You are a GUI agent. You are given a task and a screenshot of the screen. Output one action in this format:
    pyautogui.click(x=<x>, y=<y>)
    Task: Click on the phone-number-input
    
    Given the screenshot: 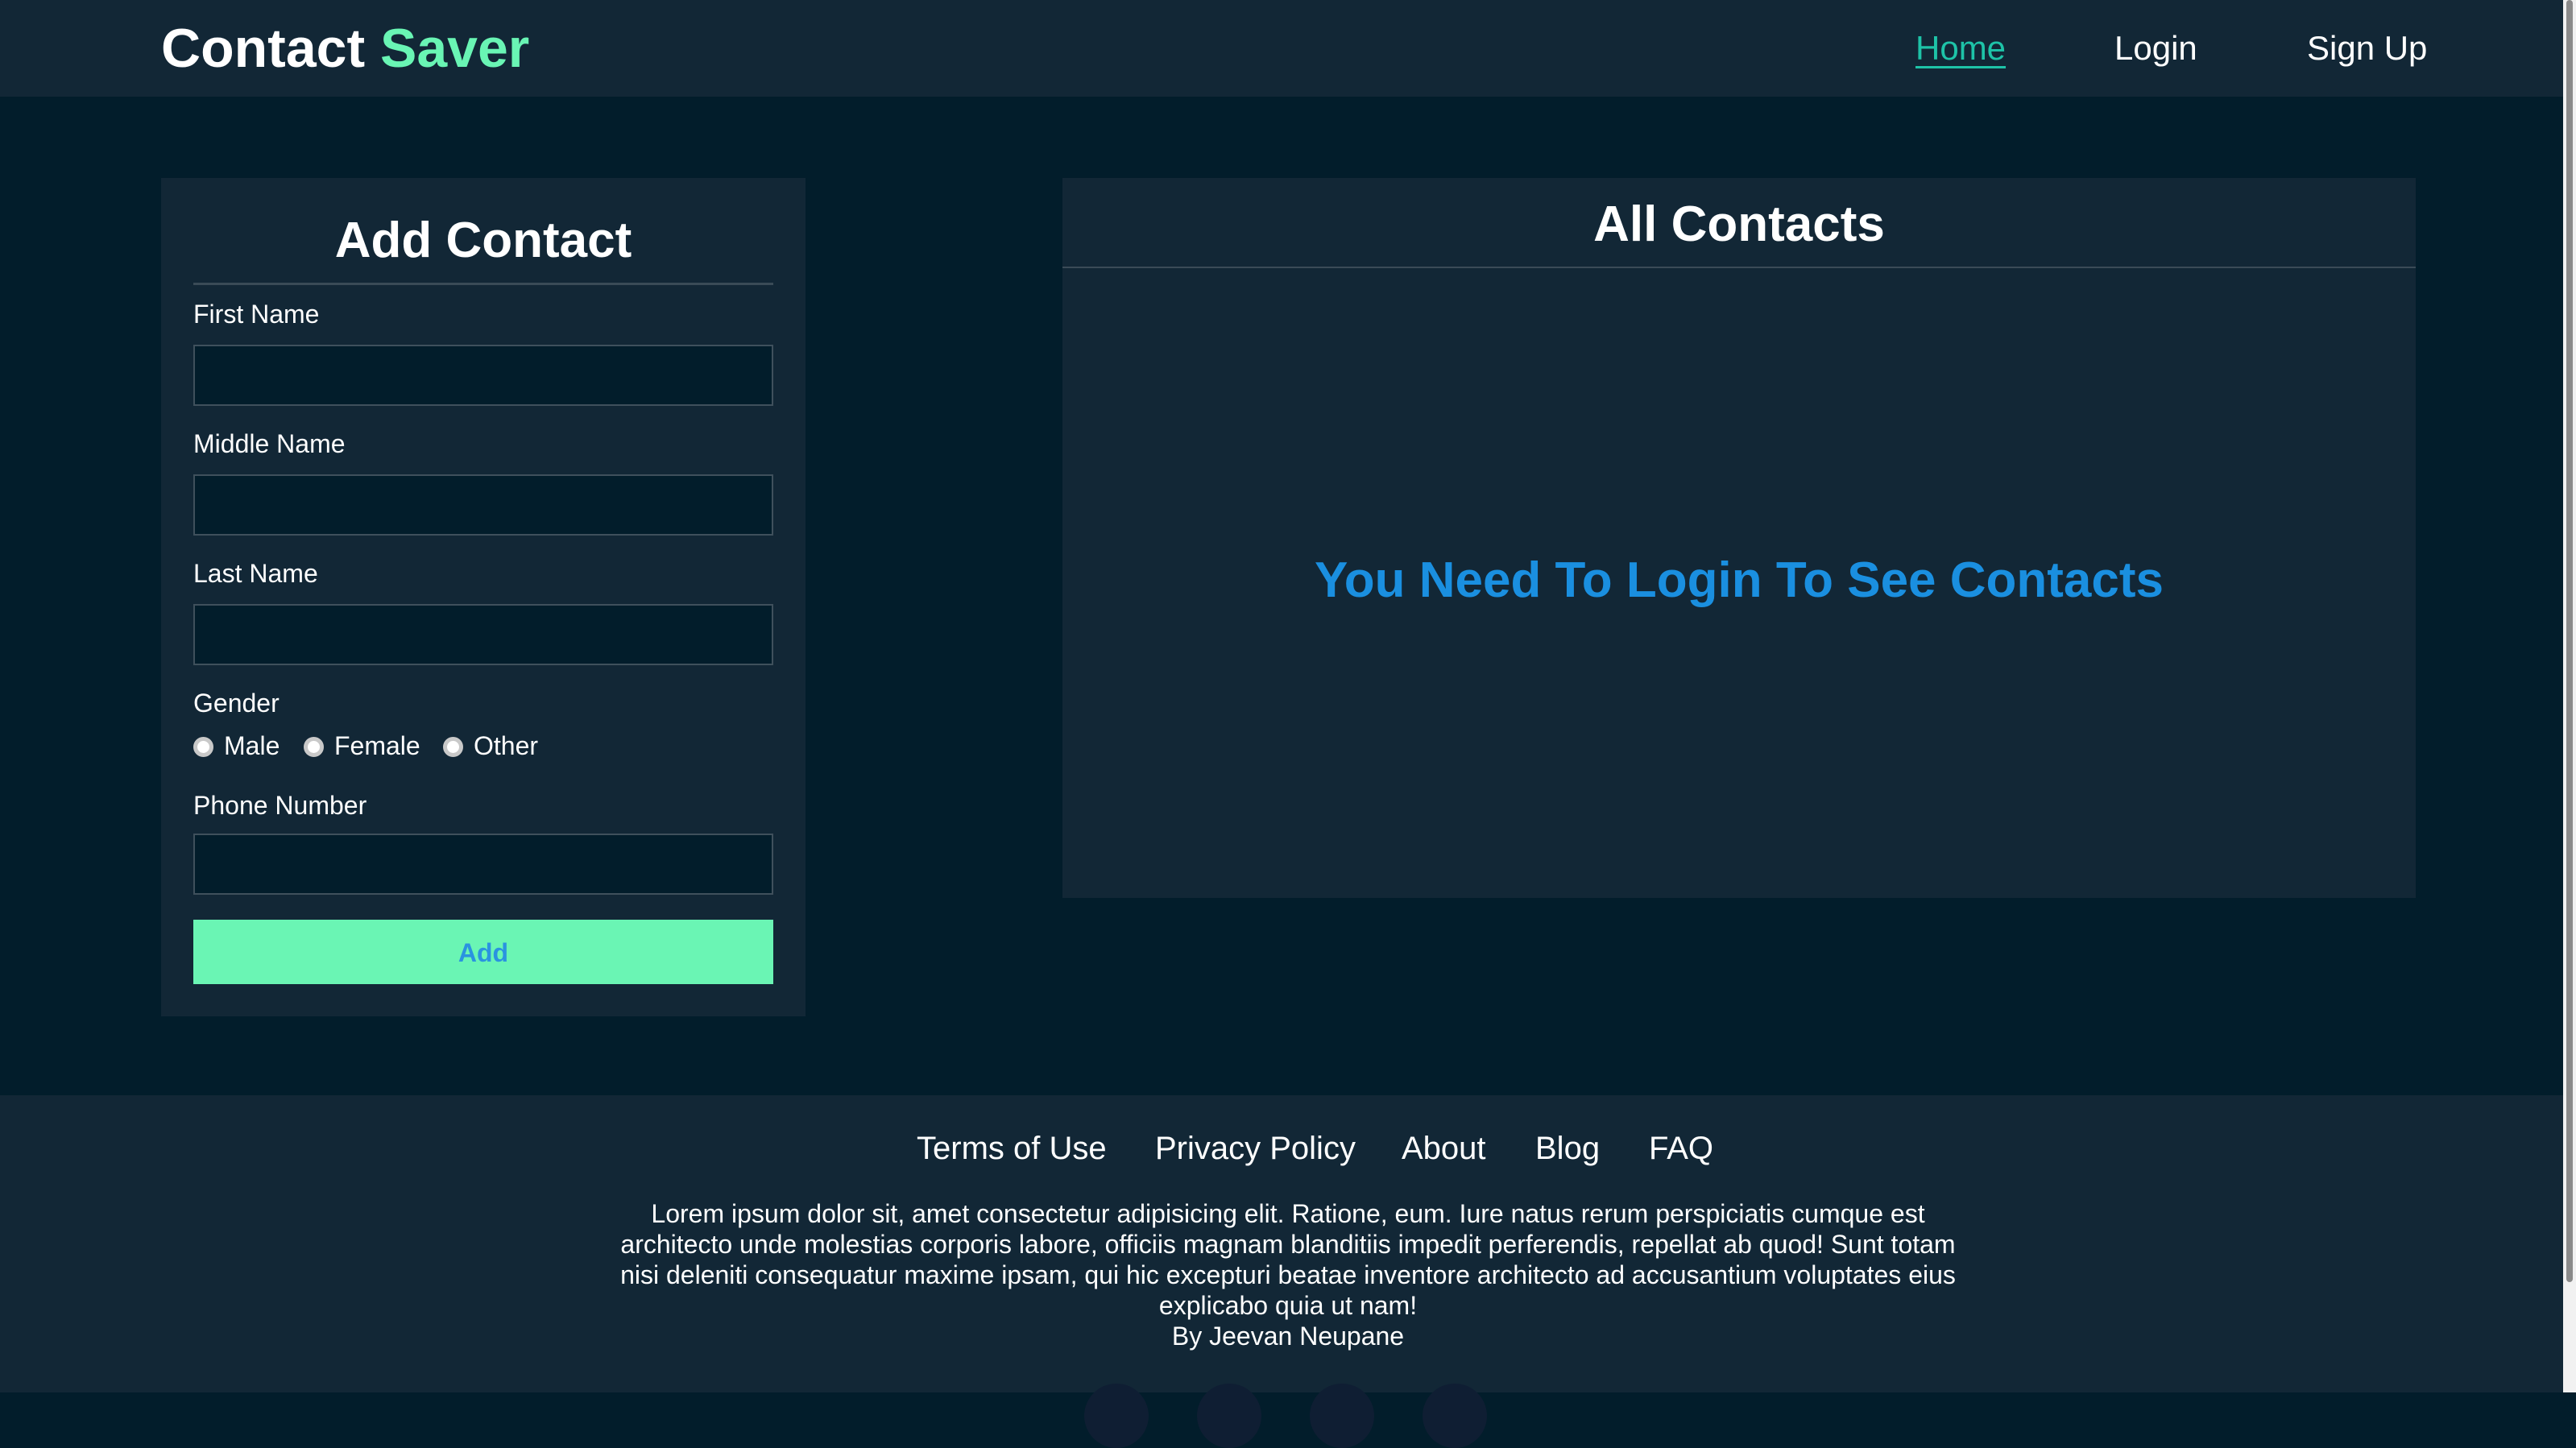 What is the action you would take?
    pyautogui.click(x=483, y=864)
    